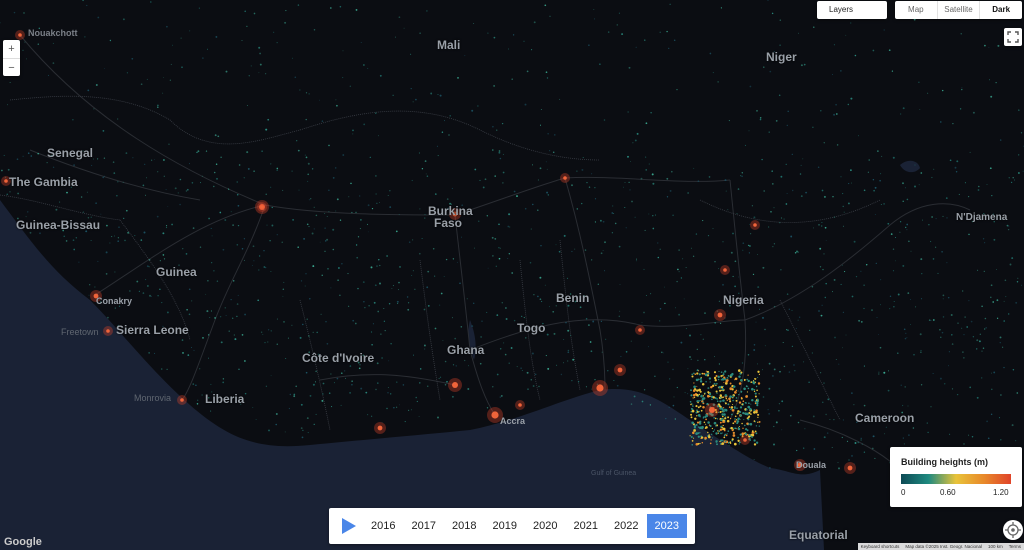 The height and width of the screenshot is (550, 1024). I want to click on city-label-douala: Douala, so click(811, 465).